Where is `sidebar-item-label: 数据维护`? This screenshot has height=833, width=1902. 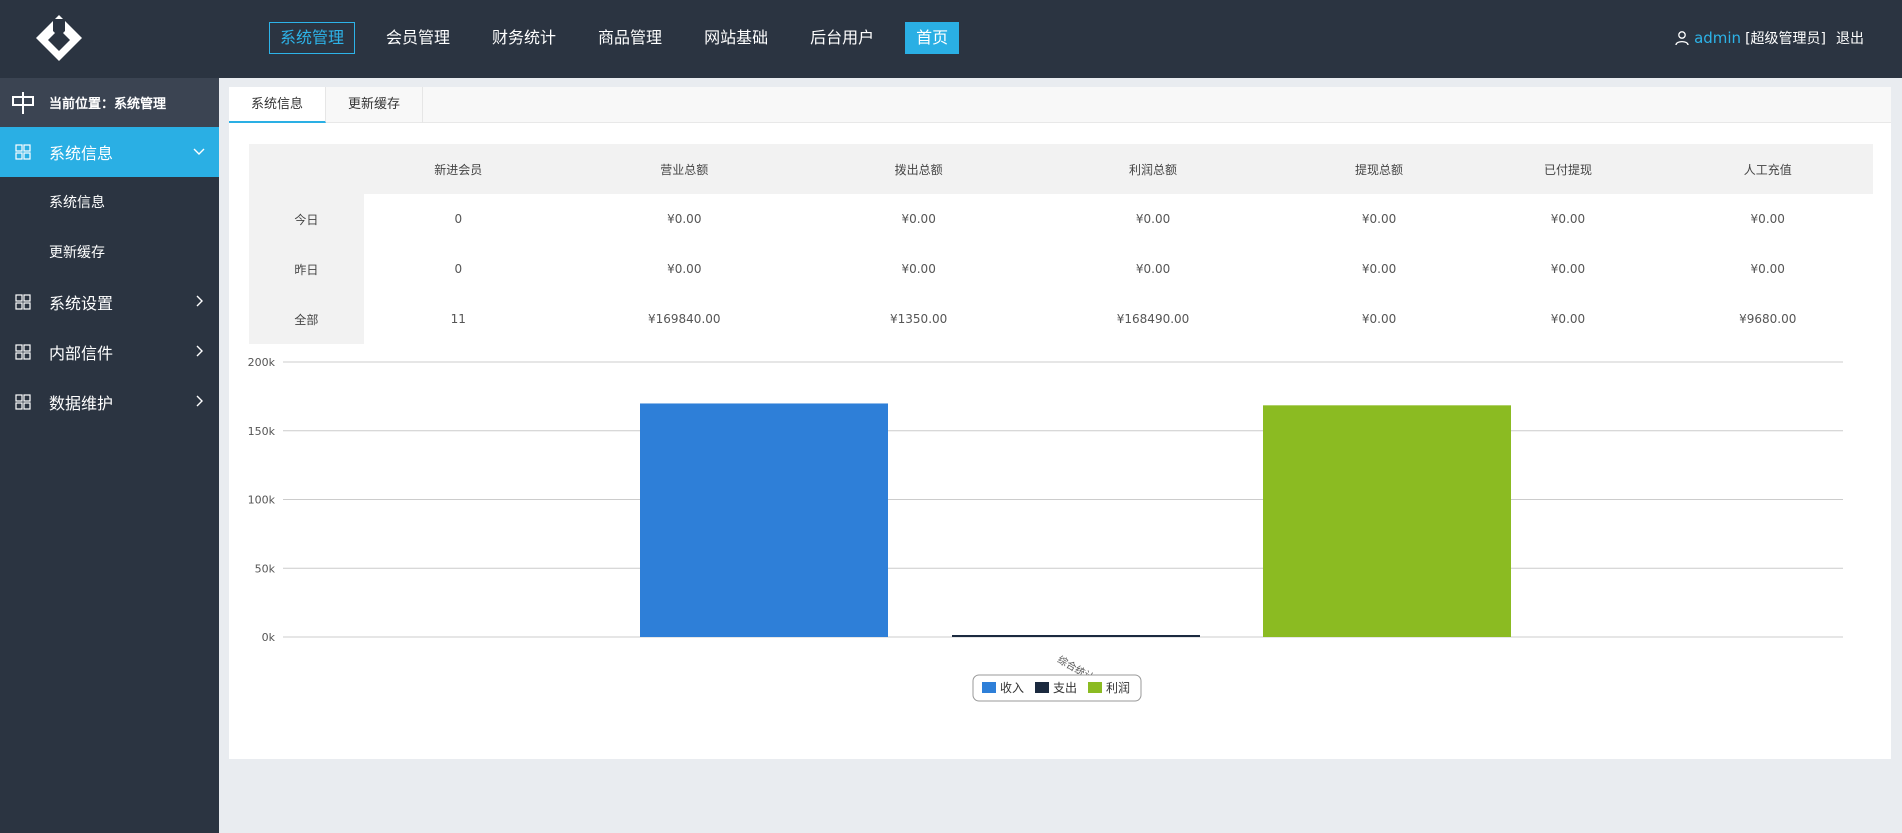 sidebar-item-label: 数据维护 is located at coordinates (81, 403).